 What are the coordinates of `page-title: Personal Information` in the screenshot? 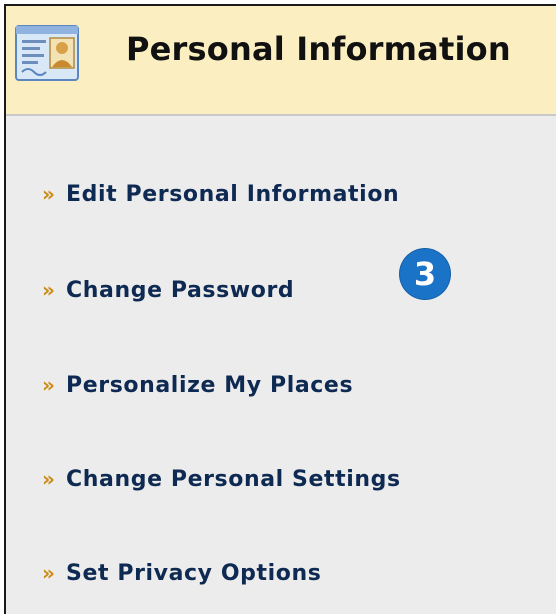 It's located at (318, 49).